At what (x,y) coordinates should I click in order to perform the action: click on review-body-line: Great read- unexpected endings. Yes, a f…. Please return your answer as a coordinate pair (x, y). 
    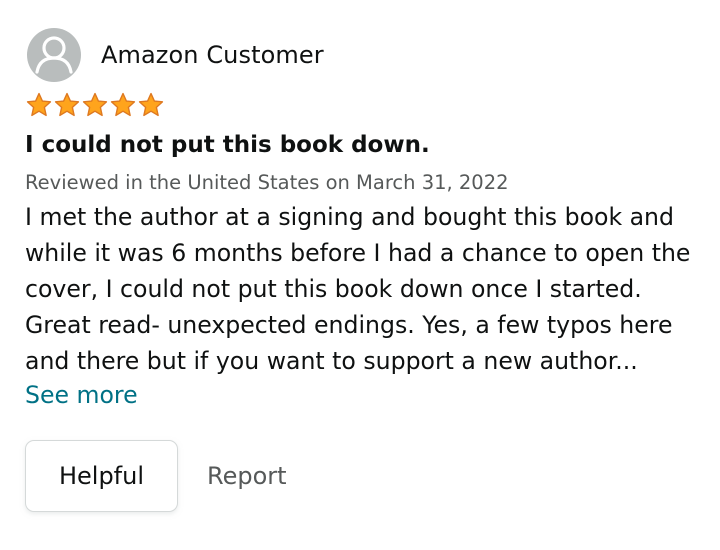
    Looking at the image, I should click on (349, 325).